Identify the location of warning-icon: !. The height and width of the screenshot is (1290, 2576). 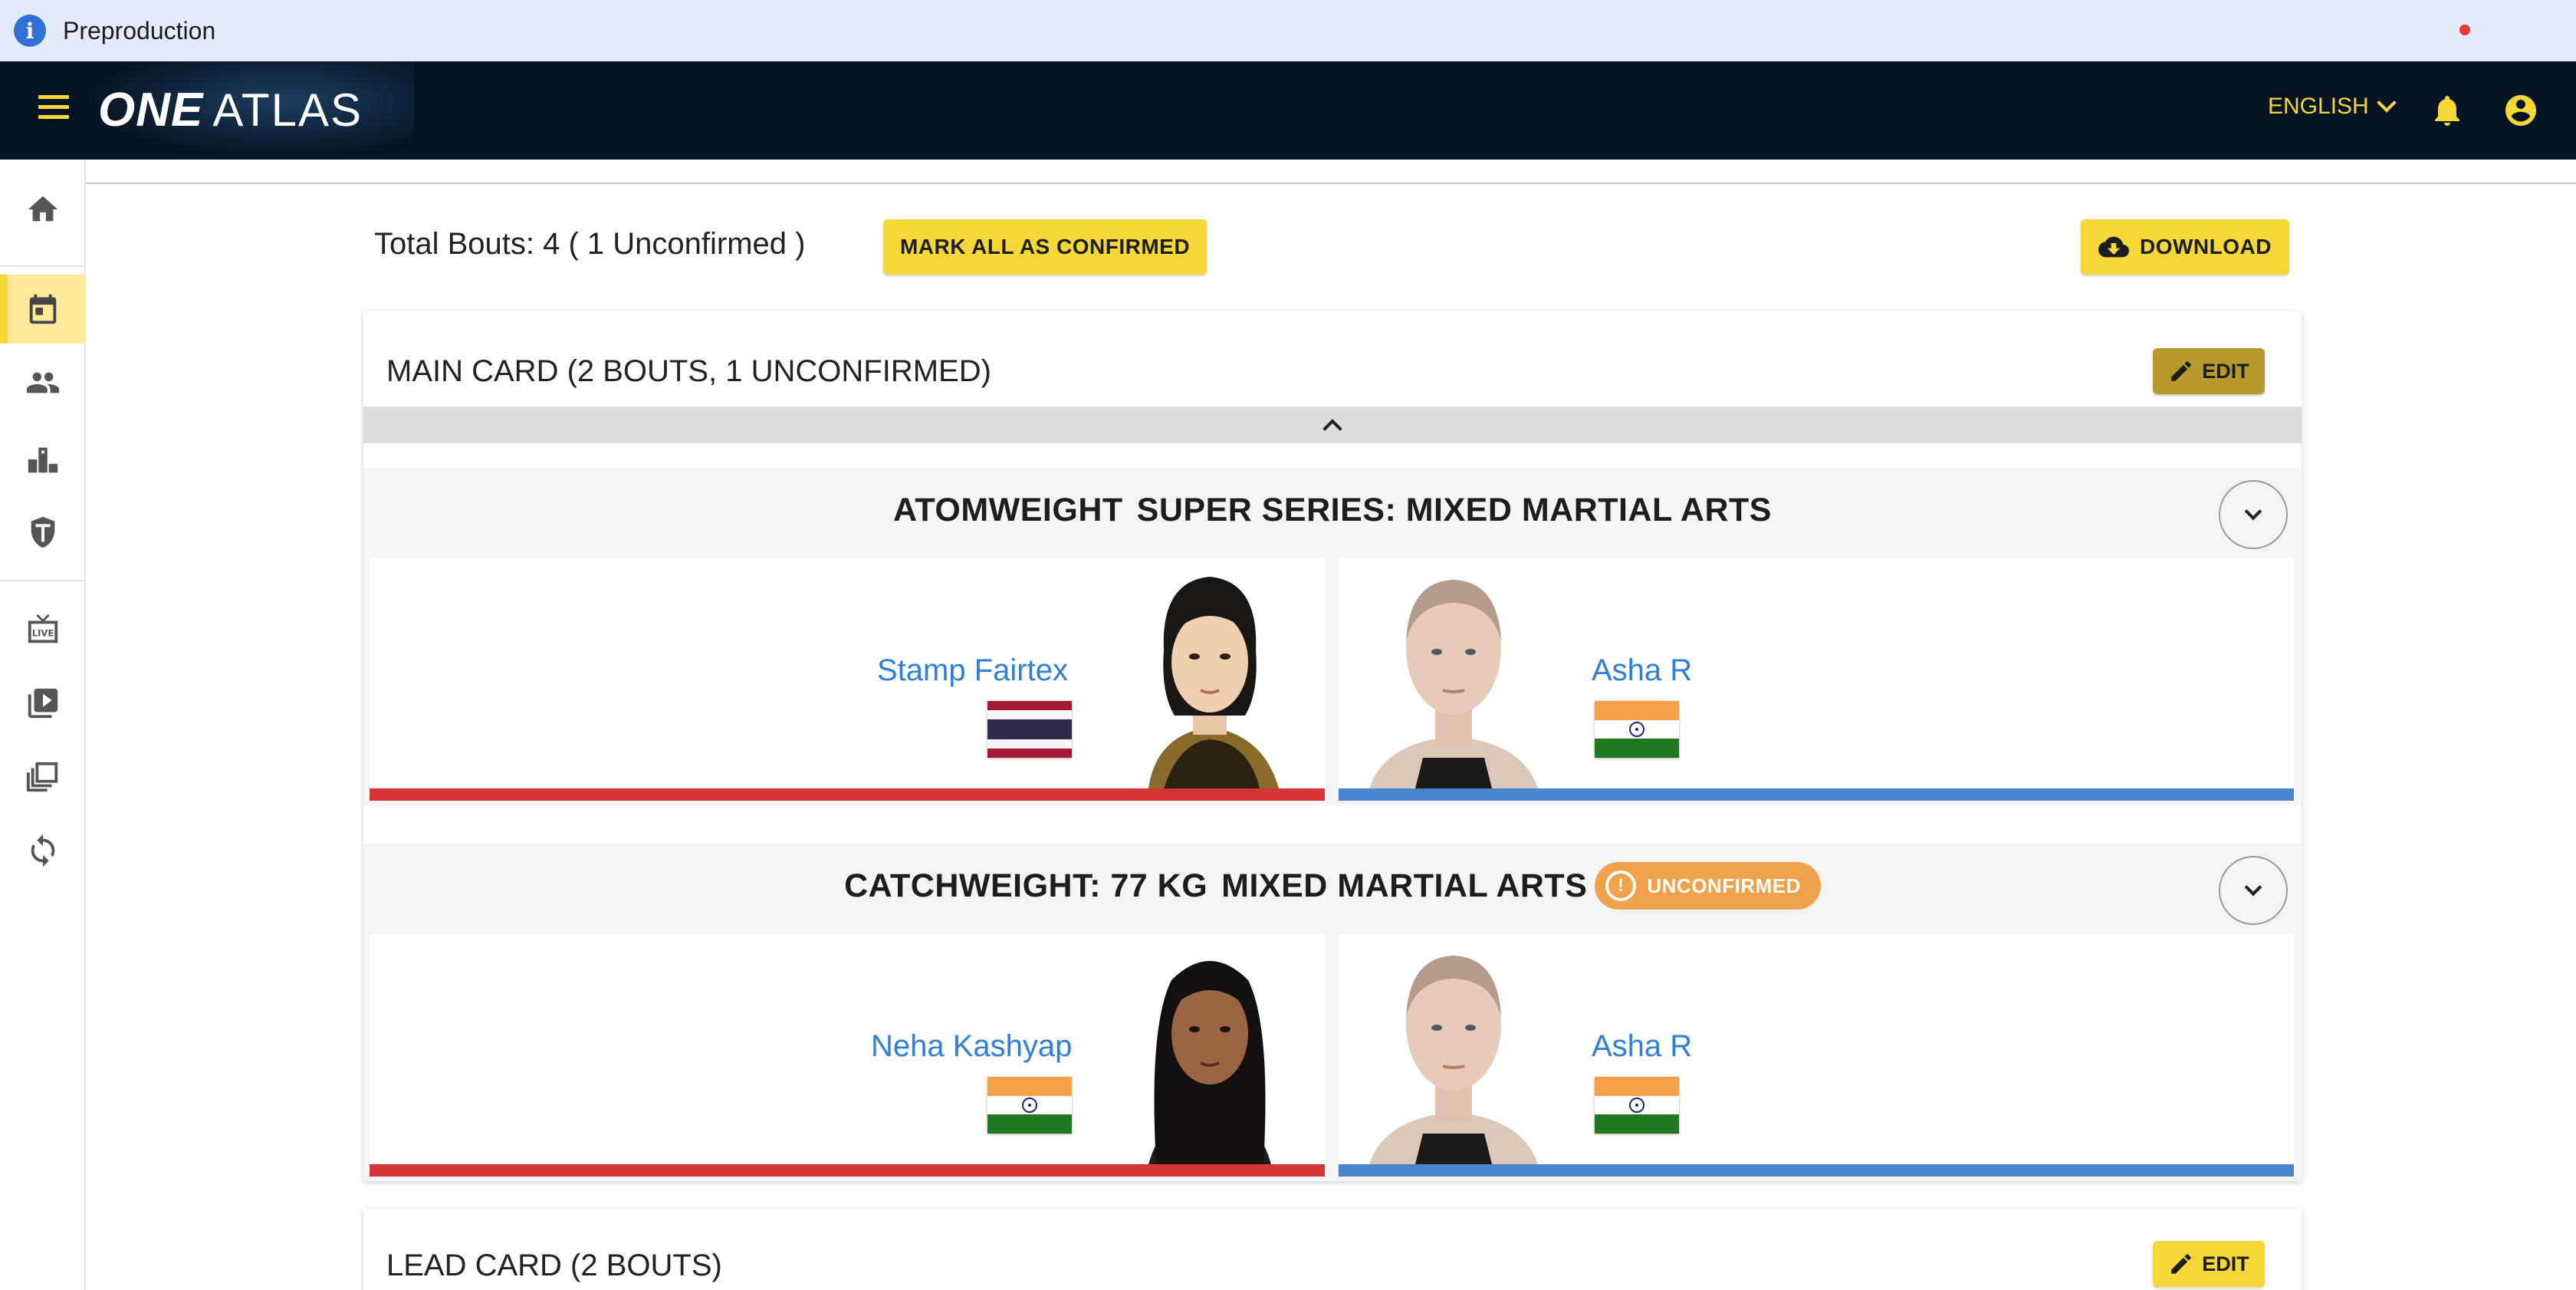
(1621, 885).